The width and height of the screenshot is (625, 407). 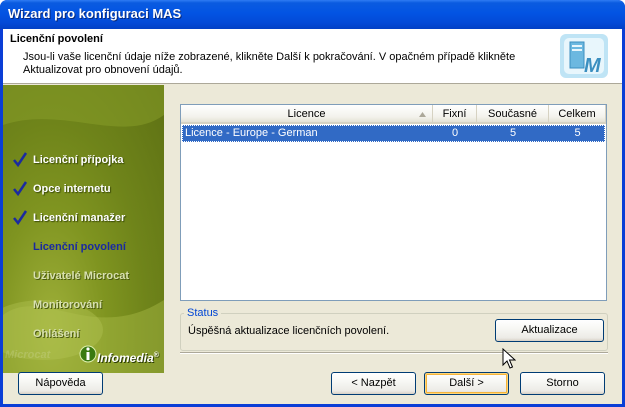 What do you see at coordinates (60, 383) in the screenshot?
I see `help-button: Nápověda` at bounding box center [60, 383].